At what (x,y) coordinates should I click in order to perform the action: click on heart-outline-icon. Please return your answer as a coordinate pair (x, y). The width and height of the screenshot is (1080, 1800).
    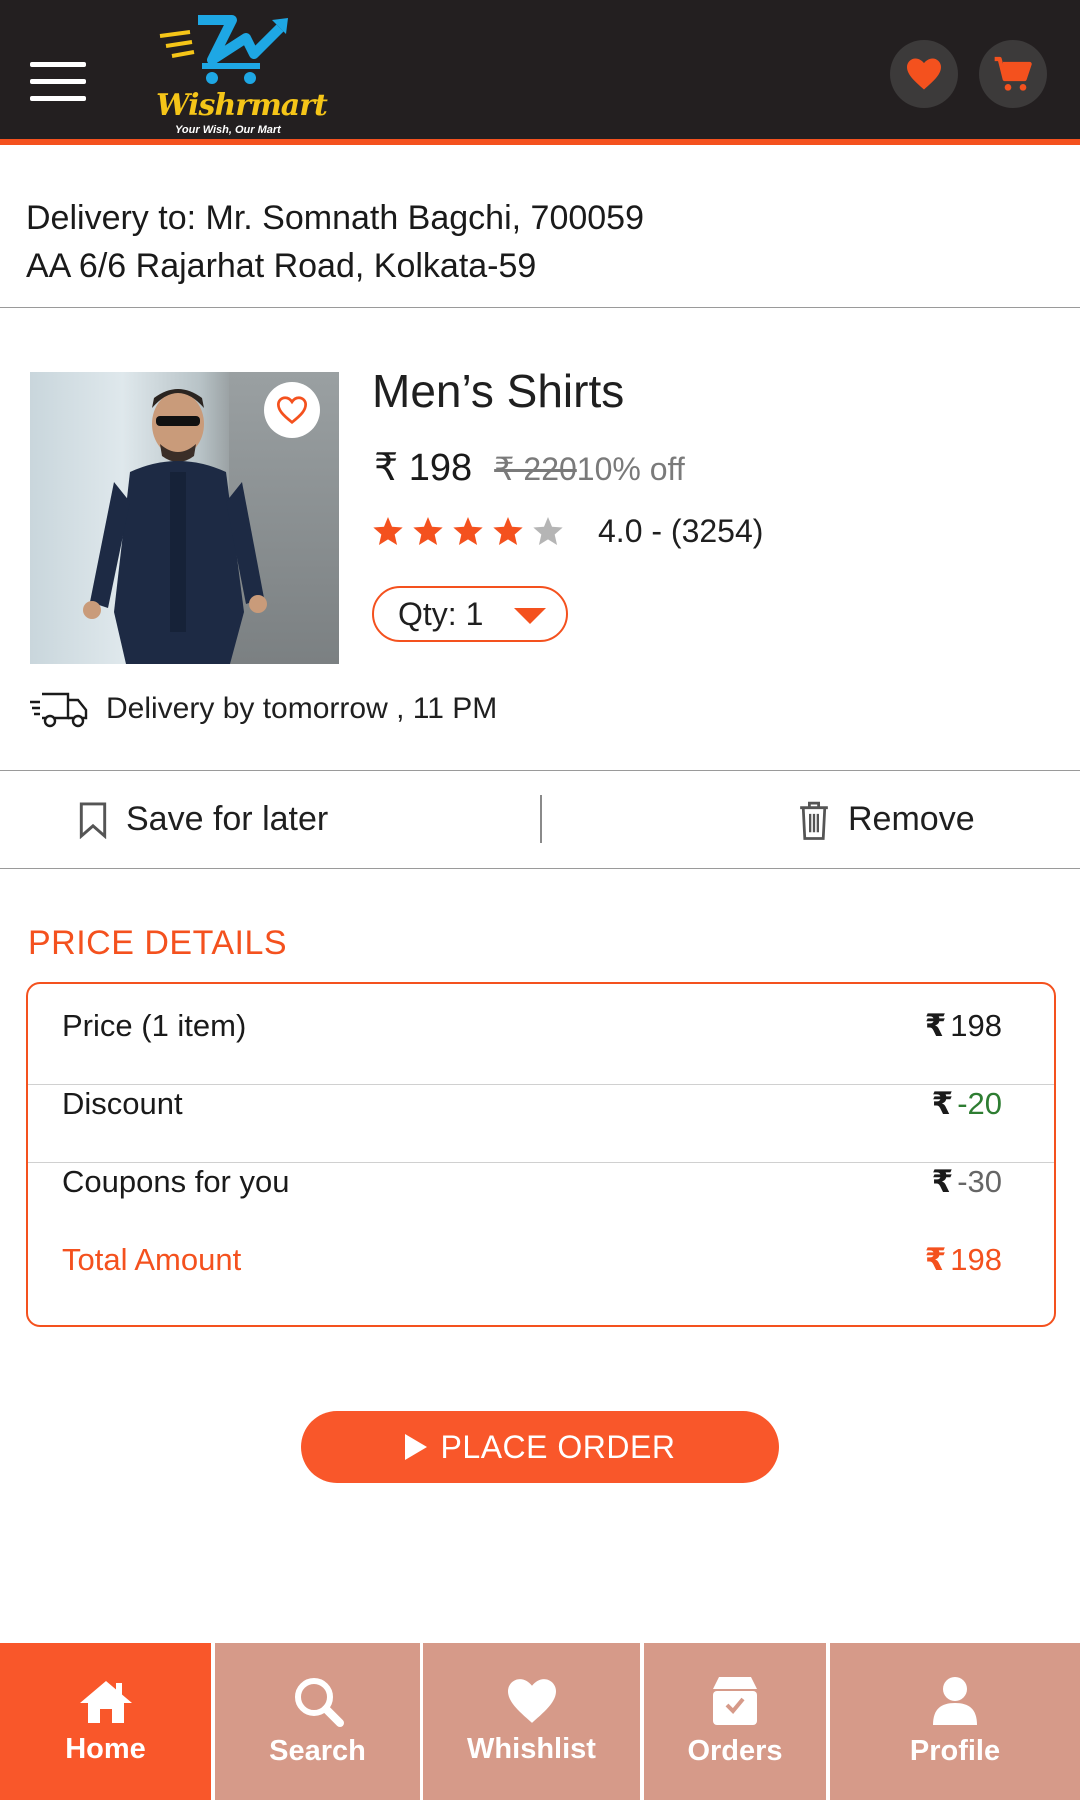
    Looking at the image, I should click on (292, 410).